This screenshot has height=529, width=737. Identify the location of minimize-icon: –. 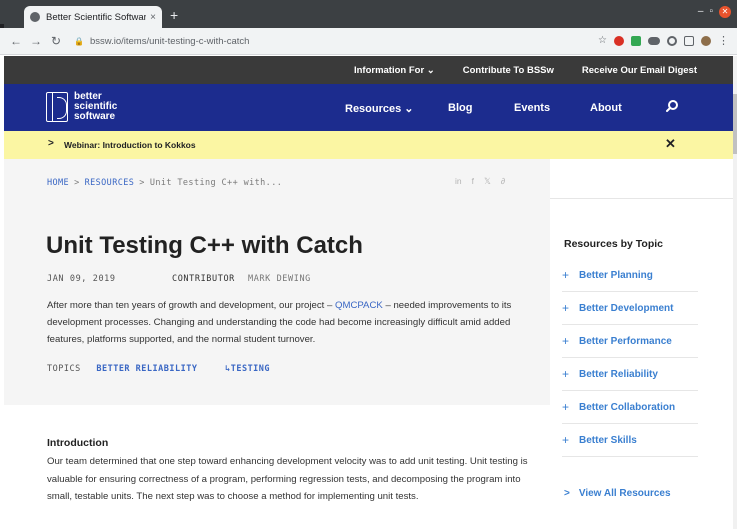
(701, 12).